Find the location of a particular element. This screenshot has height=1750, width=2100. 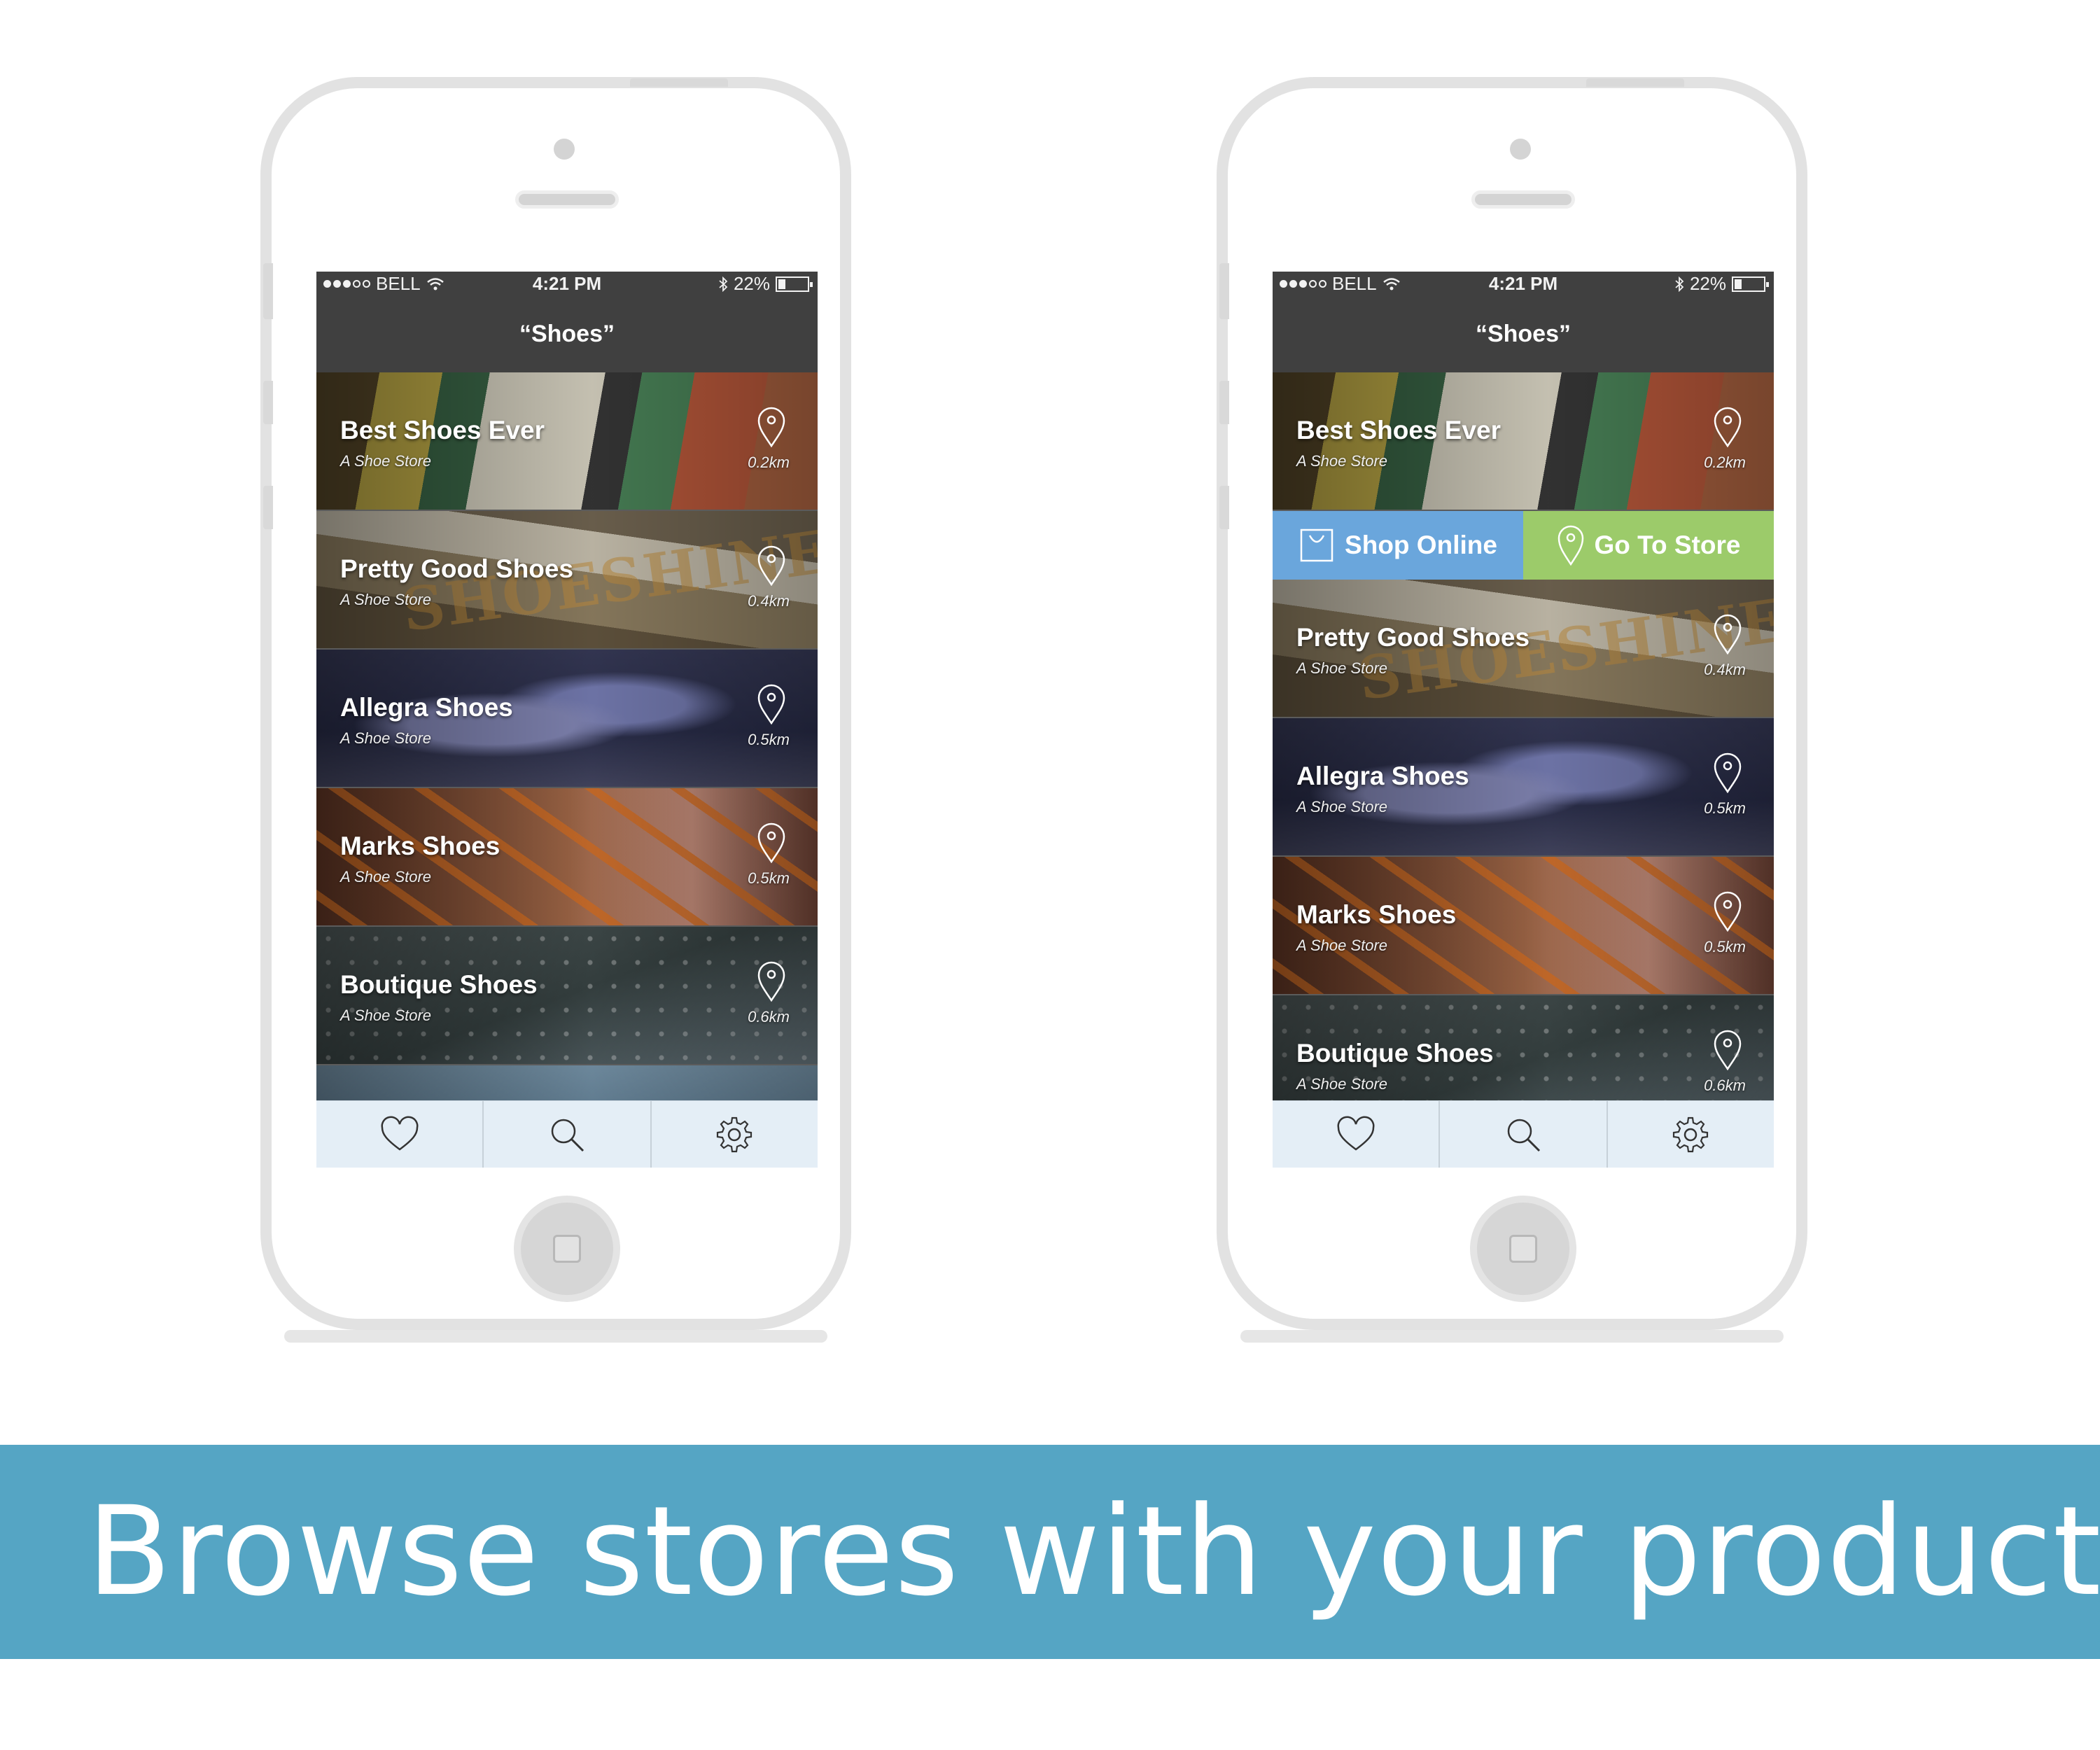

home-button is located at coordinates (1523, 1249).